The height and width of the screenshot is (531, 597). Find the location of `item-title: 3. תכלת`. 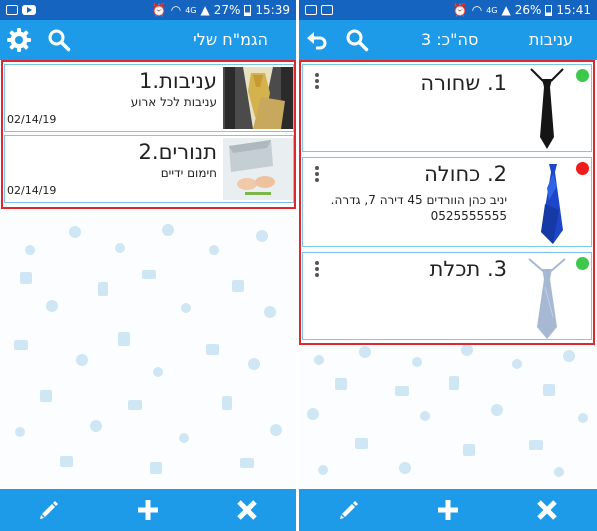

item-title: 3. תכלת is located at coordinates (468, 269).